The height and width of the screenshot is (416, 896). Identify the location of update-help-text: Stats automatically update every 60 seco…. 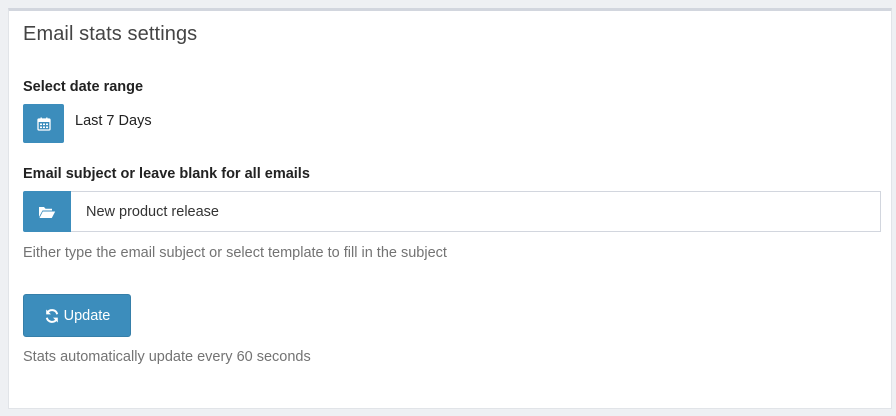
(167, 357).